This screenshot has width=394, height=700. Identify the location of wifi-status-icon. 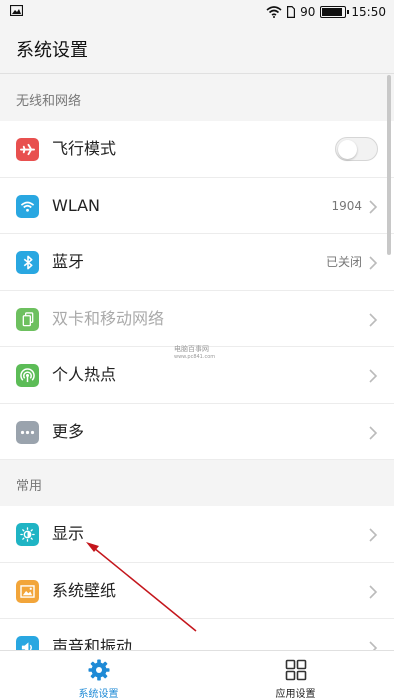
(274, 12).